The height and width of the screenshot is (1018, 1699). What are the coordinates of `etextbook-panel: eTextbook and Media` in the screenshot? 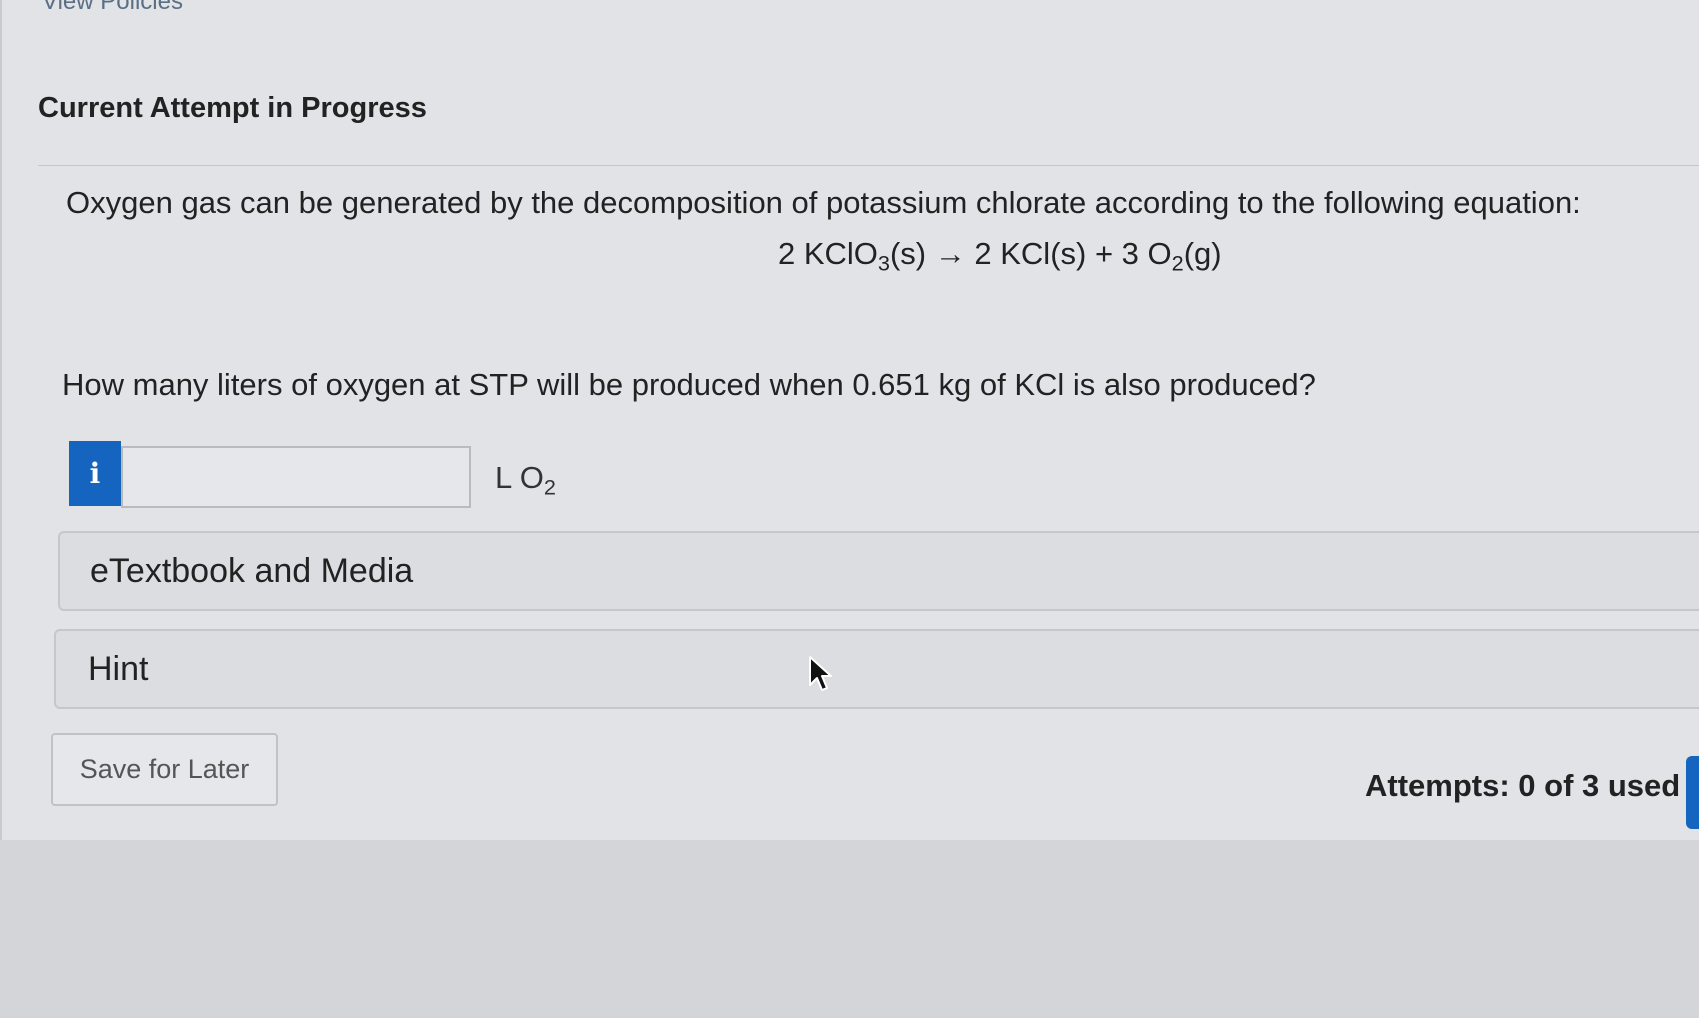 It's located at (878, 571).